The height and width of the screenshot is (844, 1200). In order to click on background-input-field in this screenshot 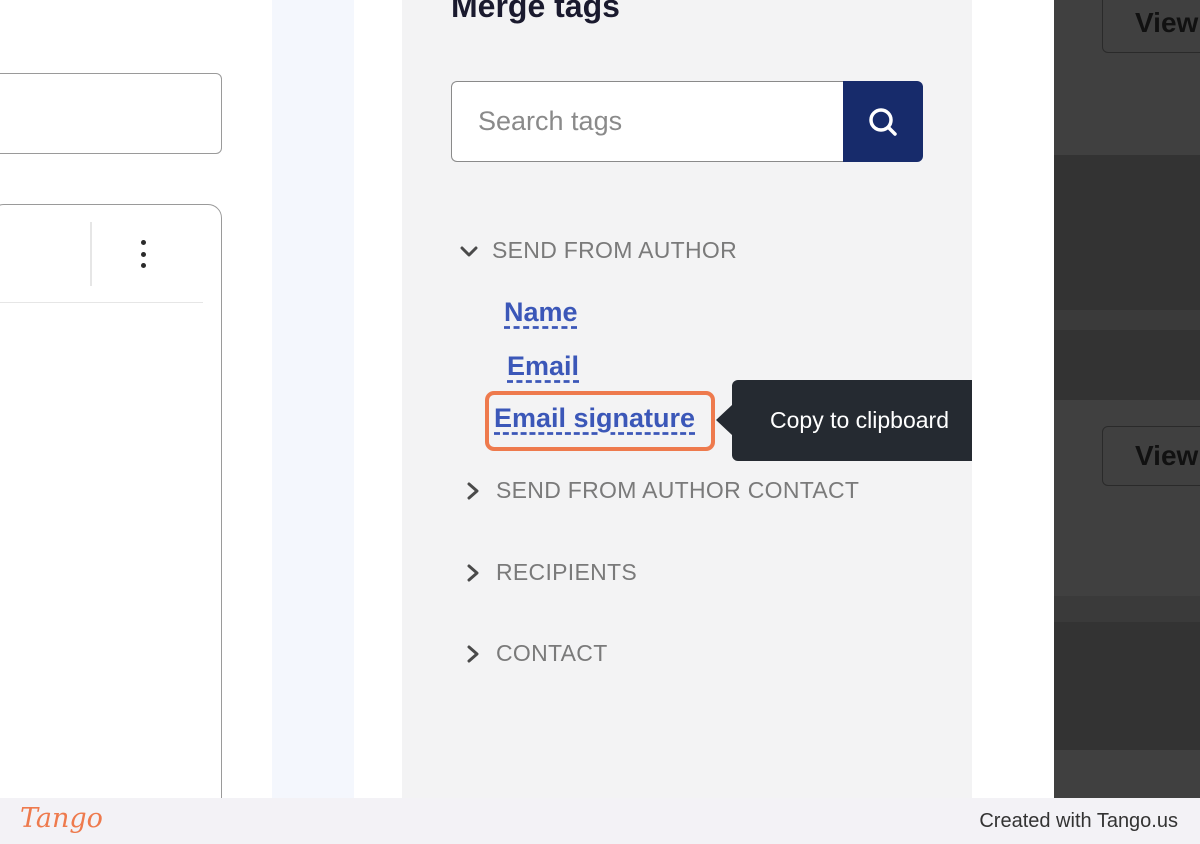, I will do `click(111, 113)`.